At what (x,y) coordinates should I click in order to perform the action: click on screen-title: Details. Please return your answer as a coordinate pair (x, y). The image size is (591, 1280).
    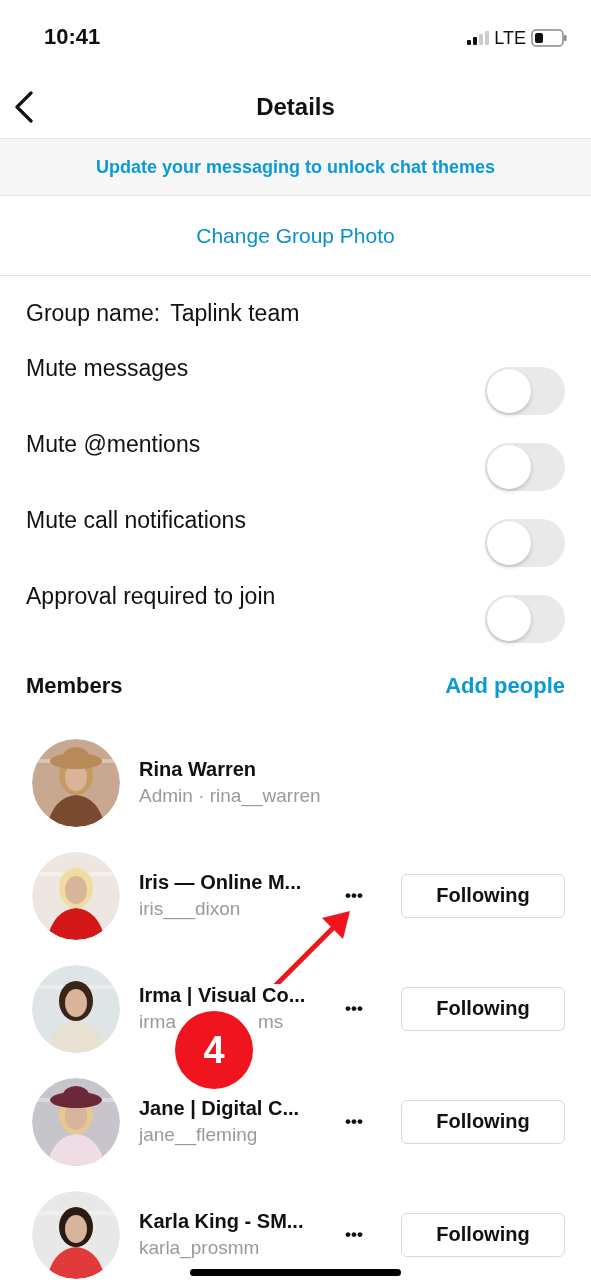
    Looking at the image, I should click on (295, 107).